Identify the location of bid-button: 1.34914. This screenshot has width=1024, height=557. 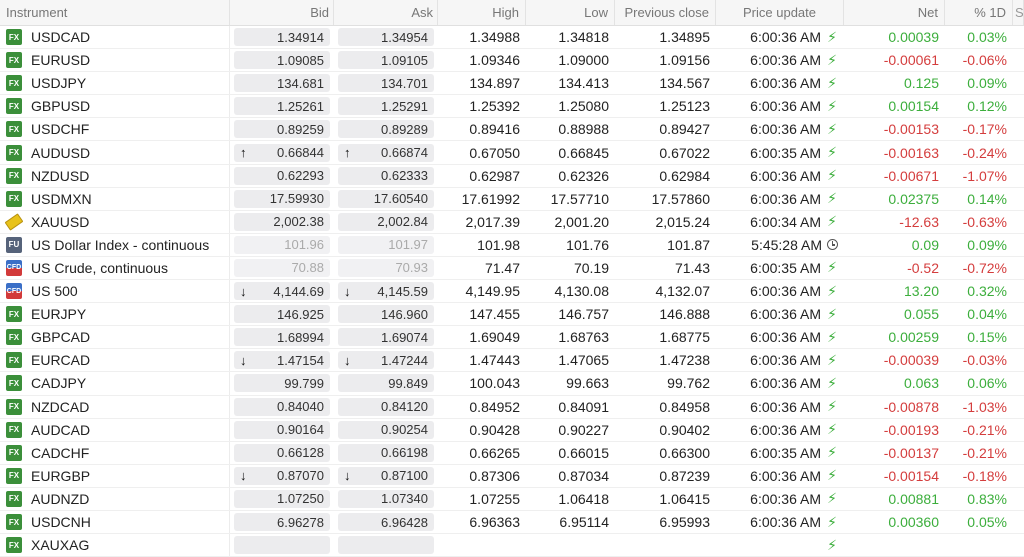
(282, 37).